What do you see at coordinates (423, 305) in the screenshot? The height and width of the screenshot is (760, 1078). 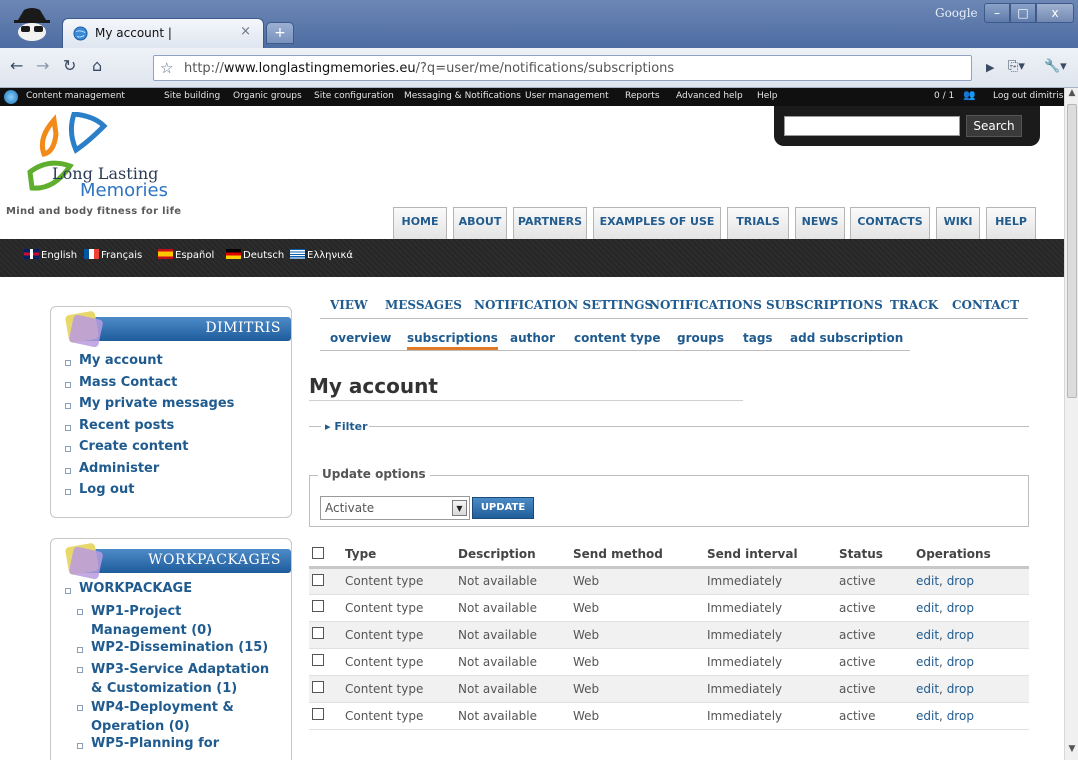 I see `tab-messages: MESSAGES` at bounding box center [423, 305].